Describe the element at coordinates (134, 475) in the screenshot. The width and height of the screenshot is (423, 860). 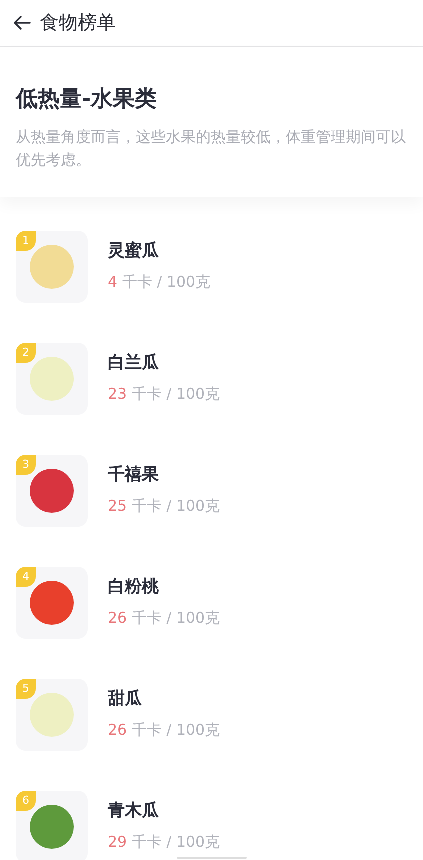
I see `food-name: 千禧果` at that location.